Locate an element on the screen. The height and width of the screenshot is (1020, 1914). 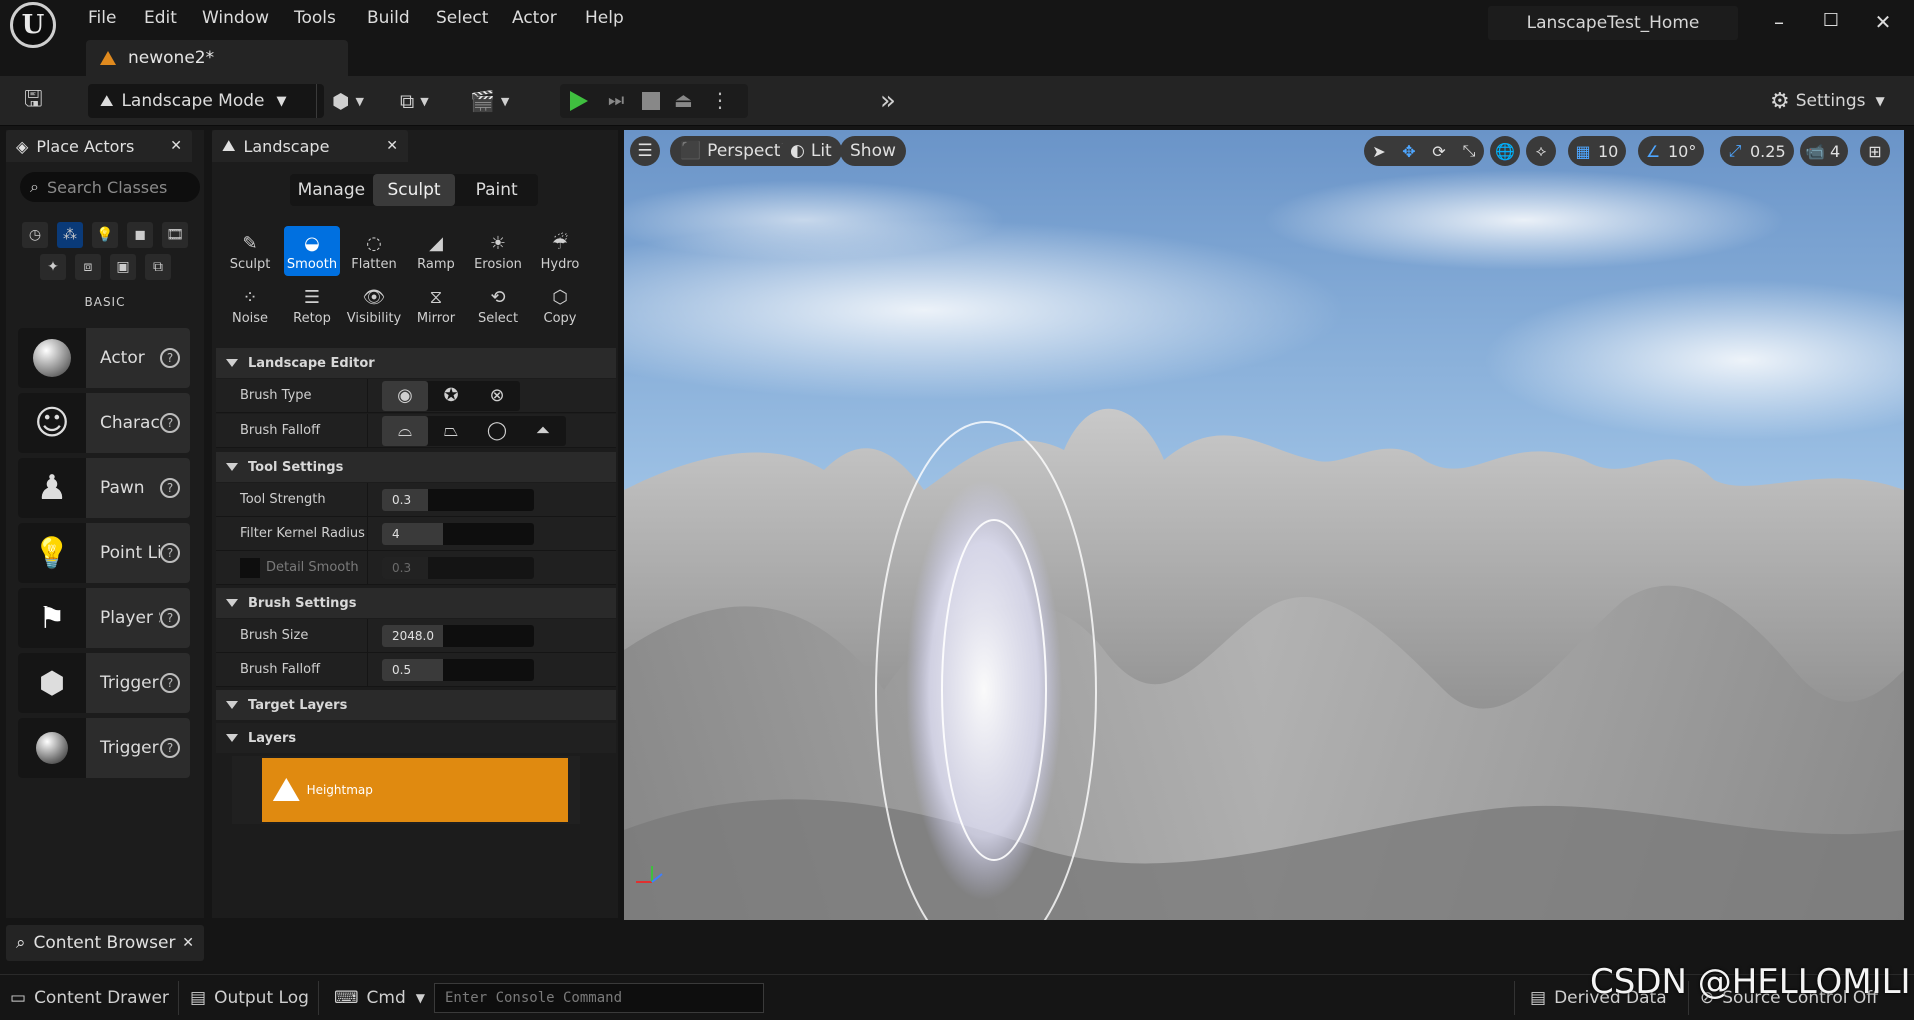
output-log-button: ▤ Output Log is located at coordinates (249, 998).